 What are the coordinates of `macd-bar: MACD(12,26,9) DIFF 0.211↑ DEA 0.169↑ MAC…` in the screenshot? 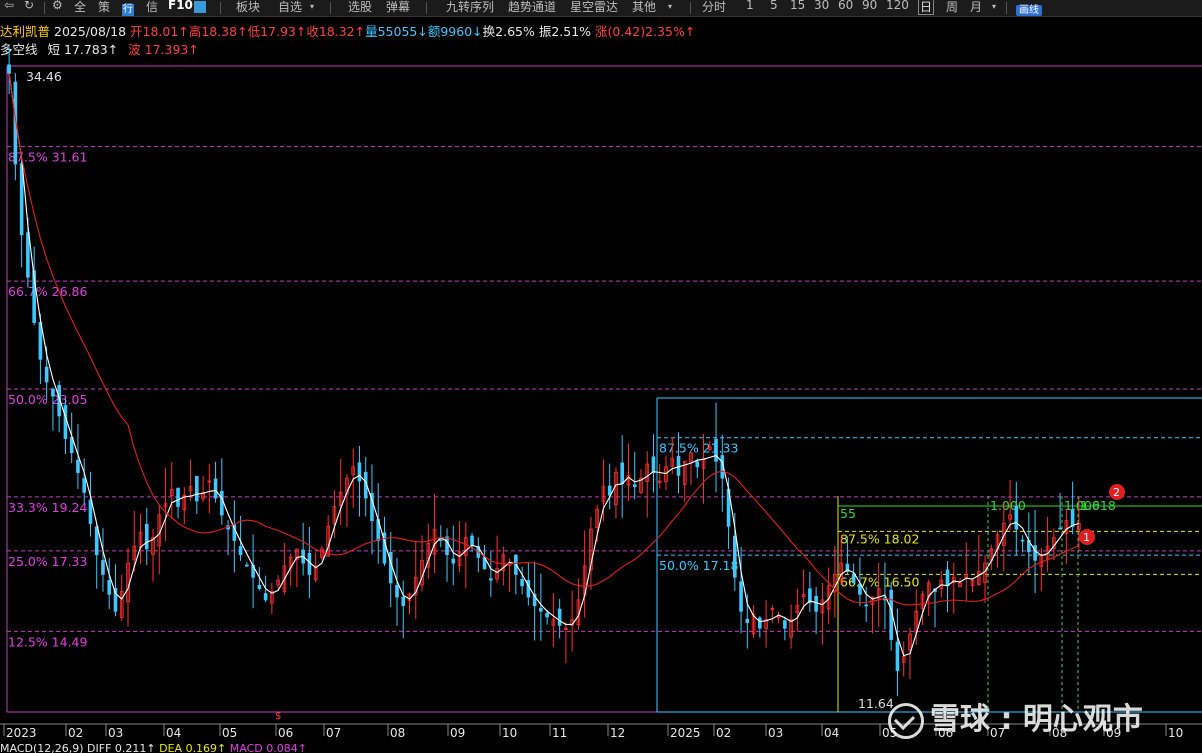 It's located at (601, 748).